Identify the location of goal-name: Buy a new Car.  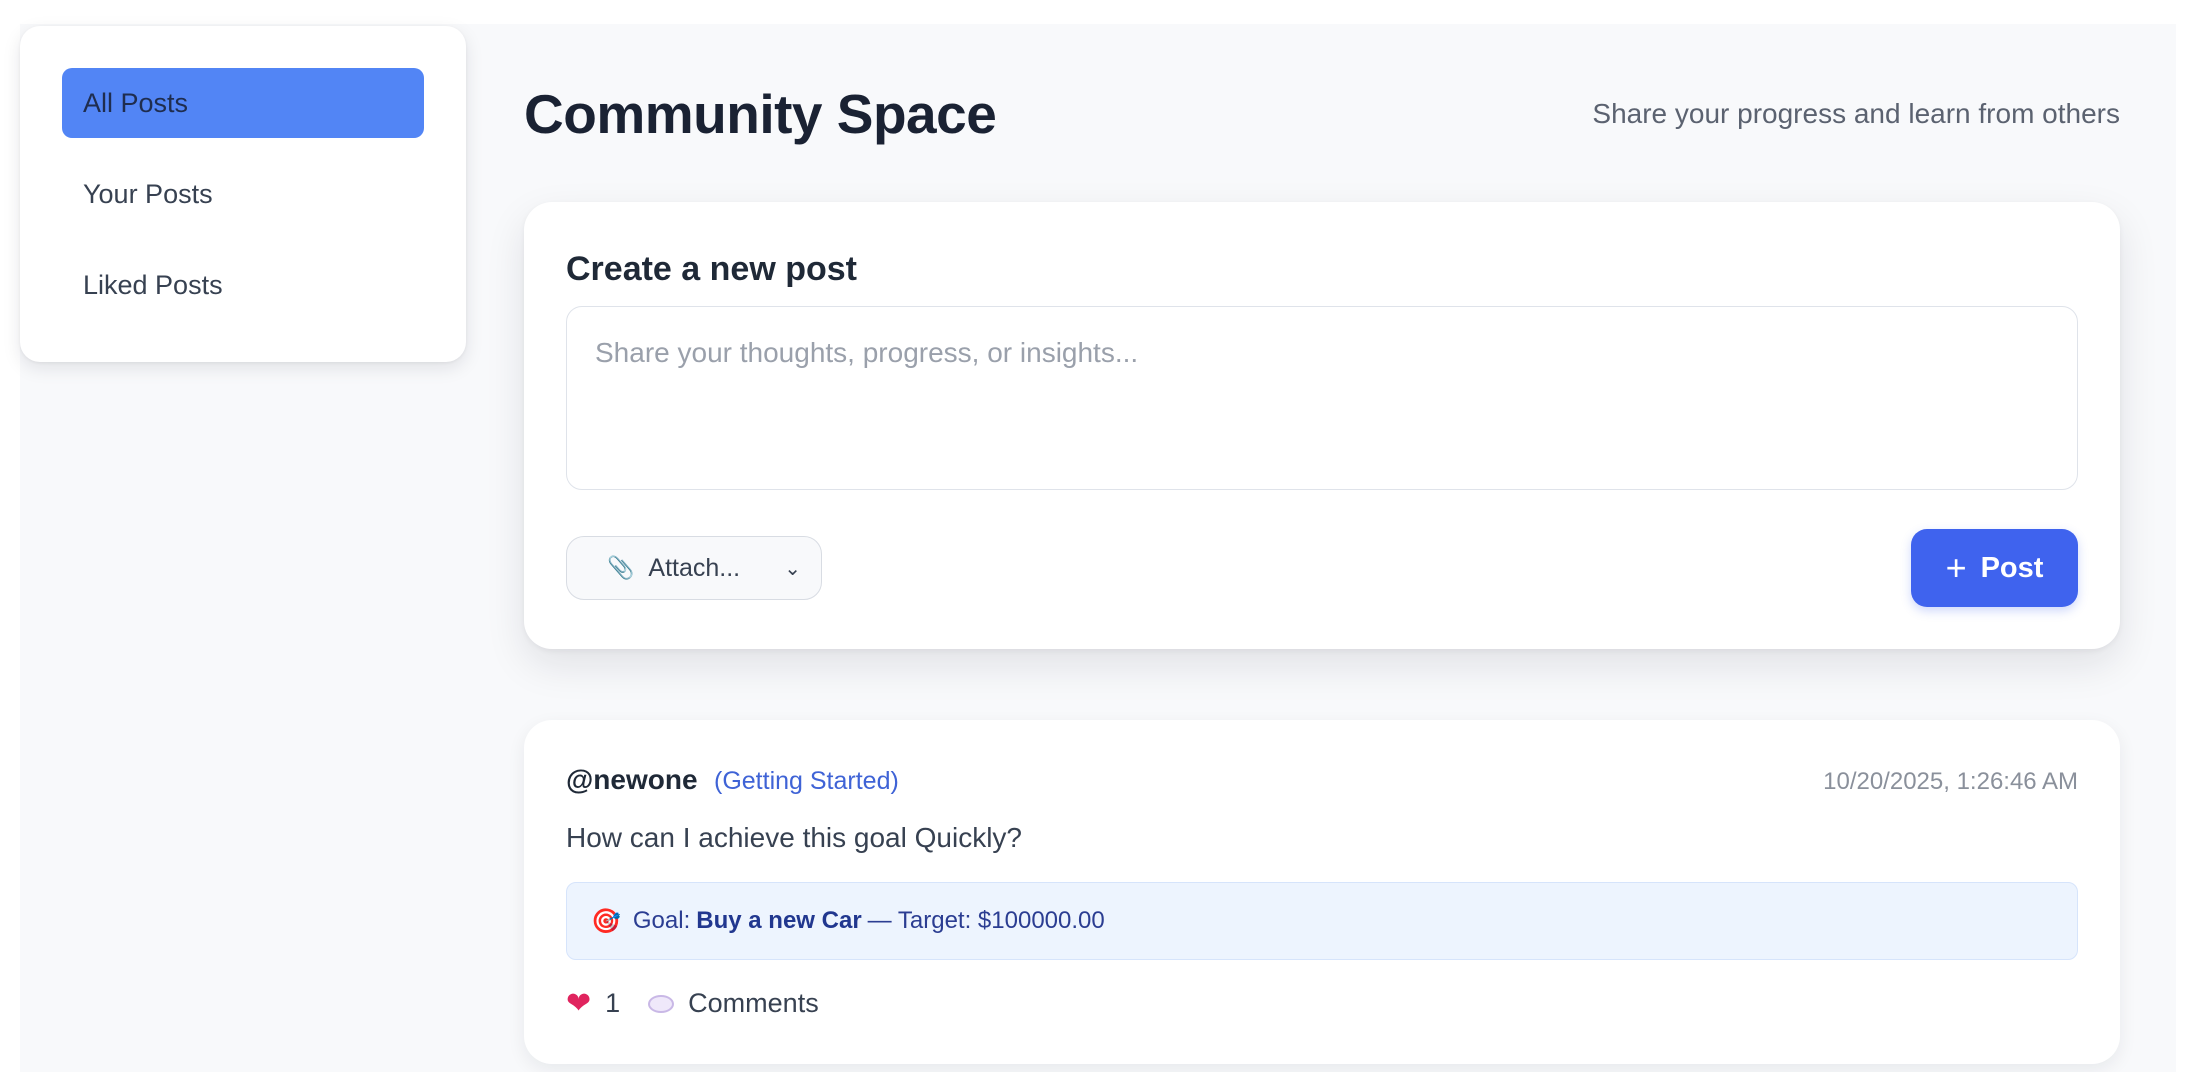
(779, 920).